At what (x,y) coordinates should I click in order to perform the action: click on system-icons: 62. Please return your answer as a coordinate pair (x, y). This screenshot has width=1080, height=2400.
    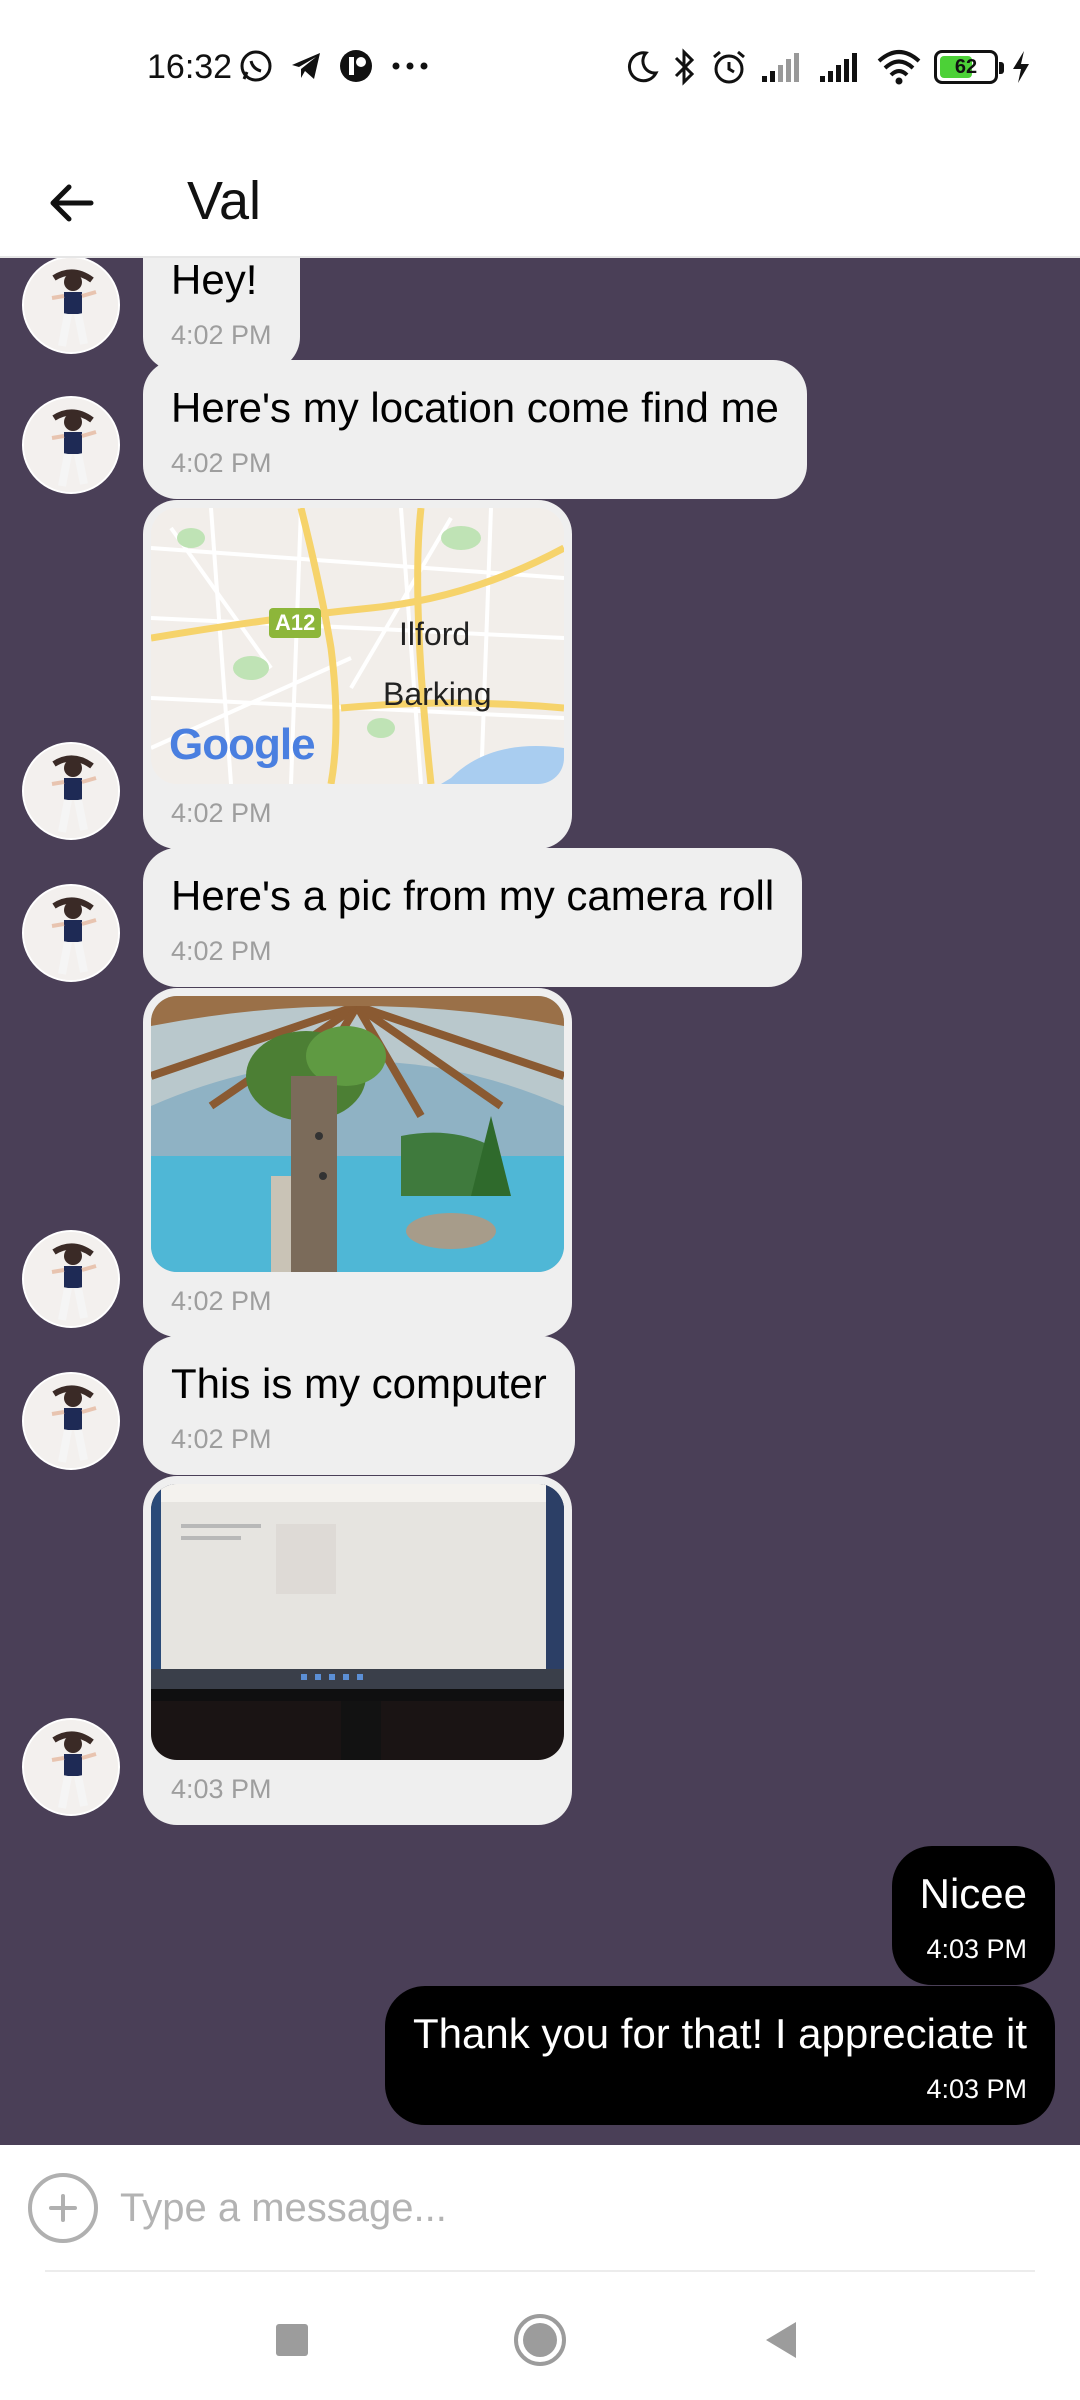
    Looking at the image, I should click on (828, 67).